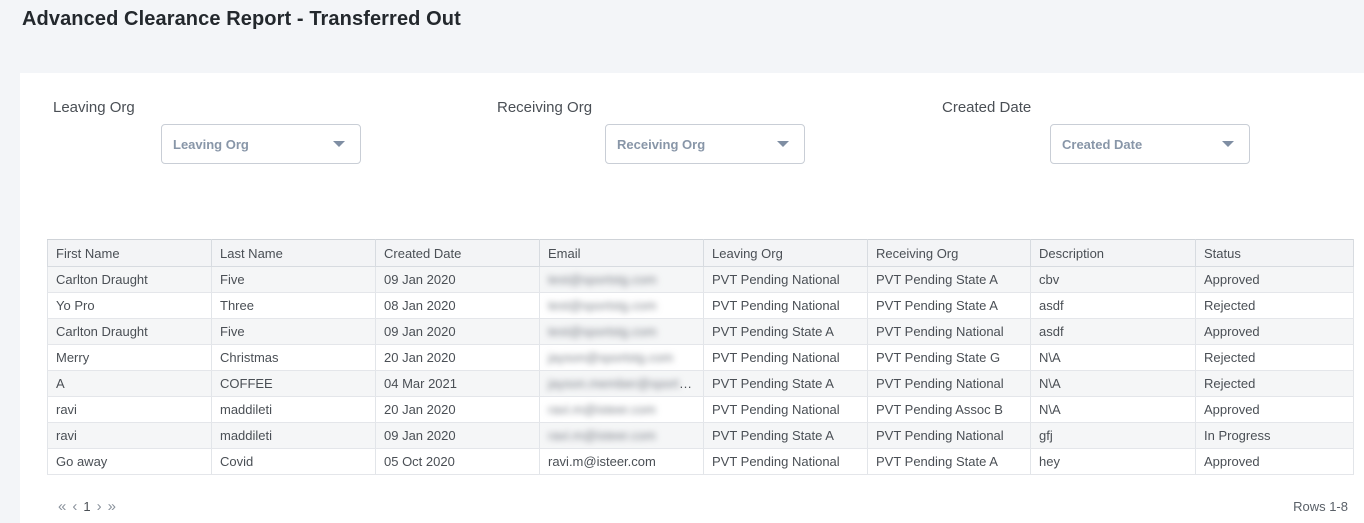  I want to click on table-cell: Merry, so click(129, 357).